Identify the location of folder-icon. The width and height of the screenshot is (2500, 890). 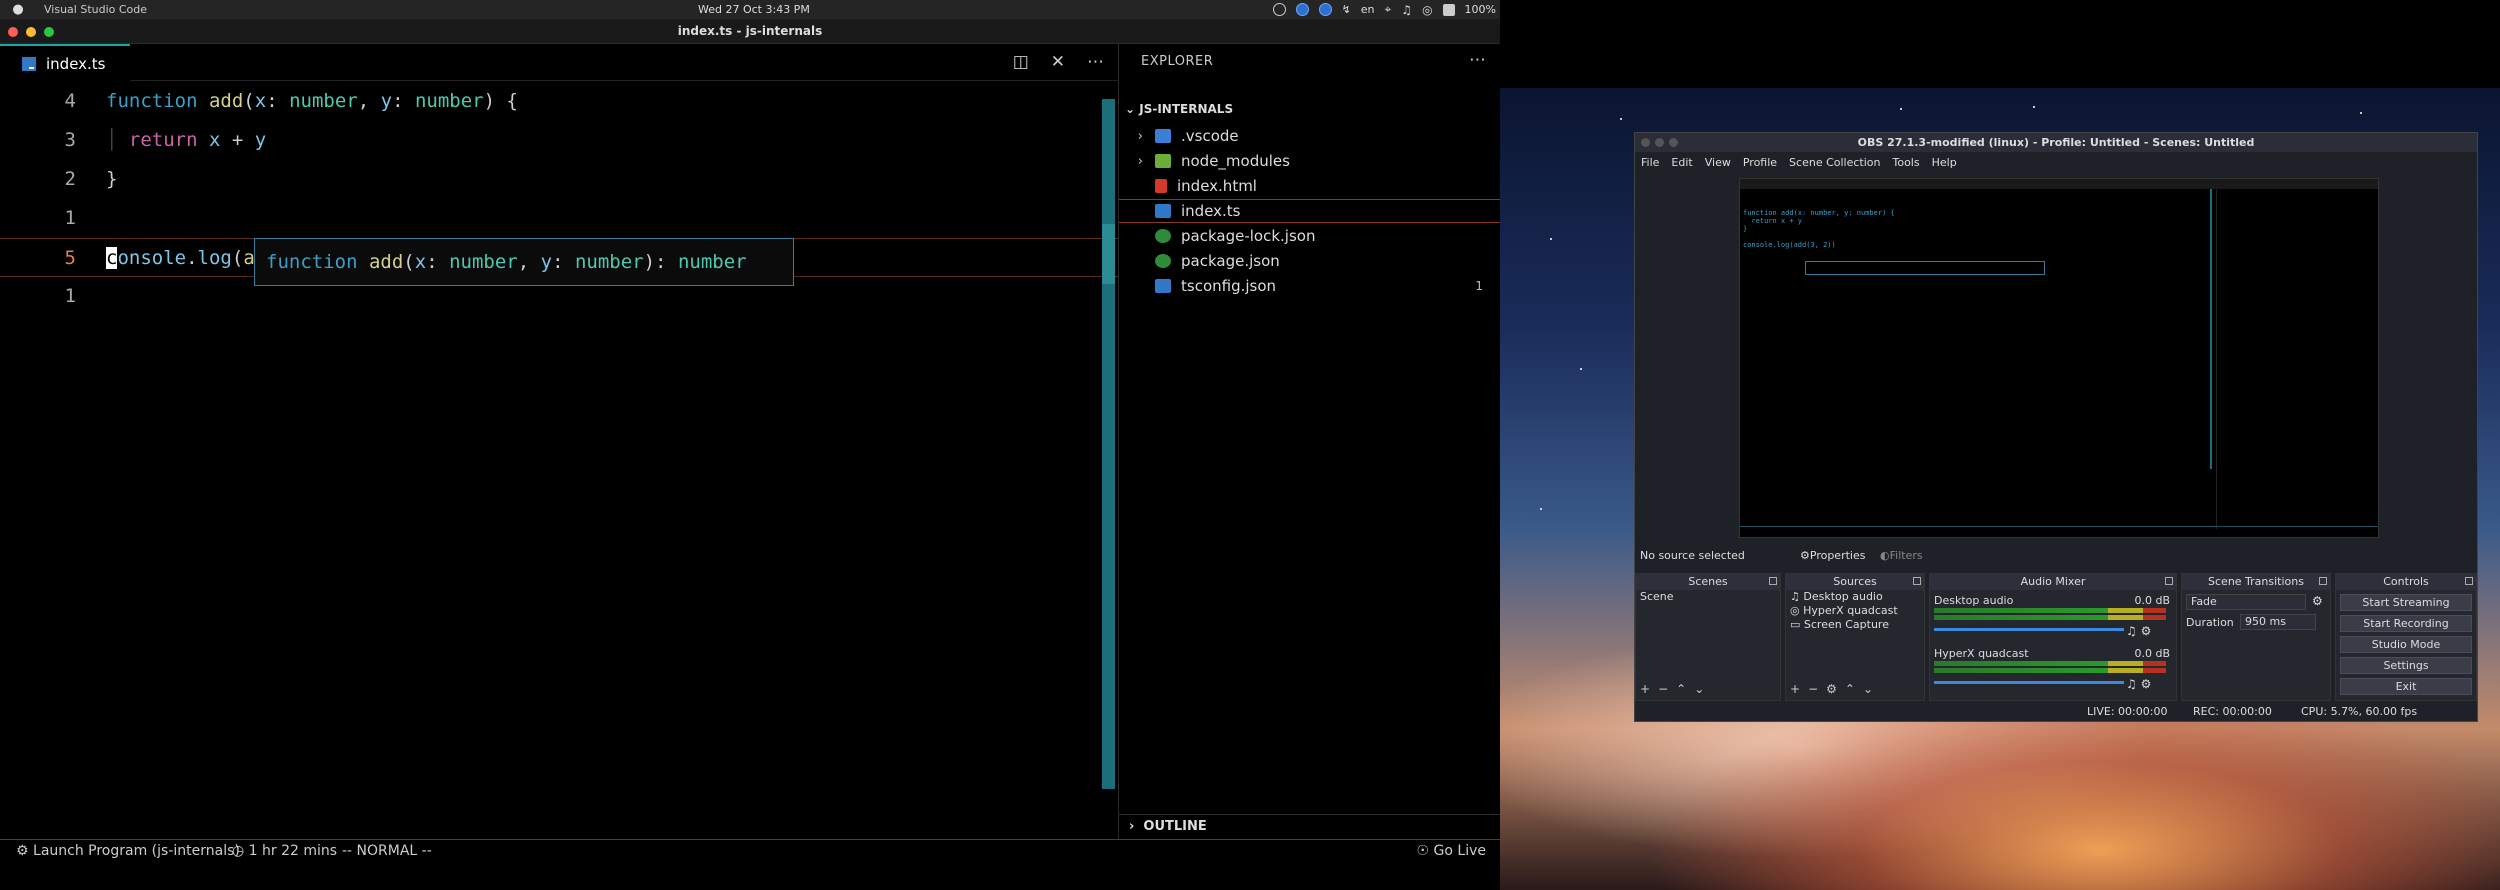
(1163, 161).